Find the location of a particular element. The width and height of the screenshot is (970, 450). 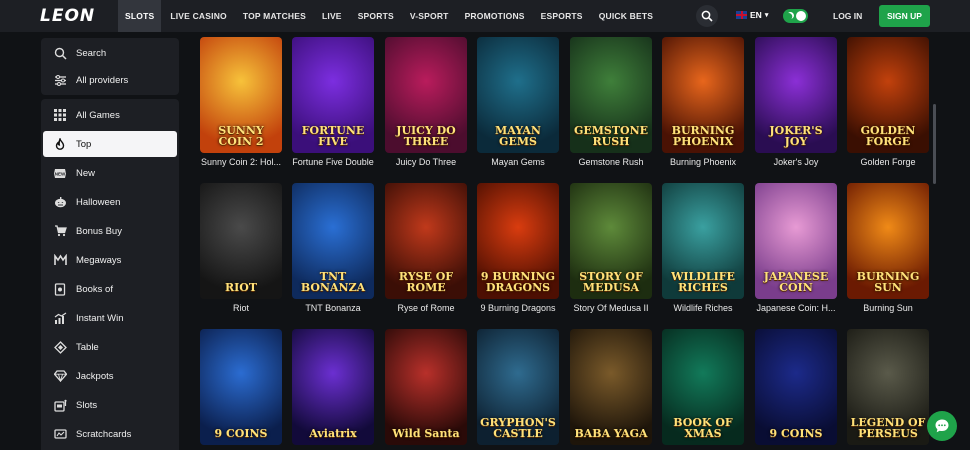

sidebar-item-bonus-buy: Bonus Buy is located at coordinates (110, 231).